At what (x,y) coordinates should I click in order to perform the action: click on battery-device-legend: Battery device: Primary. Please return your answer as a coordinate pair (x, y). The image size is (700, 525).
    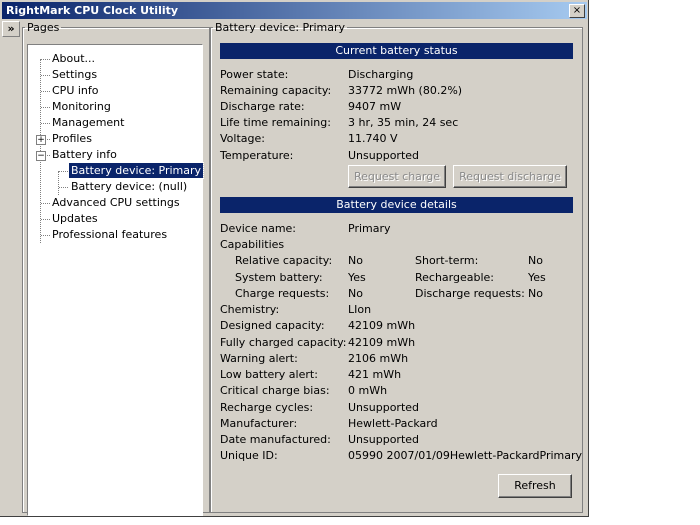
    Looking at the image, I should click on (280, 27).